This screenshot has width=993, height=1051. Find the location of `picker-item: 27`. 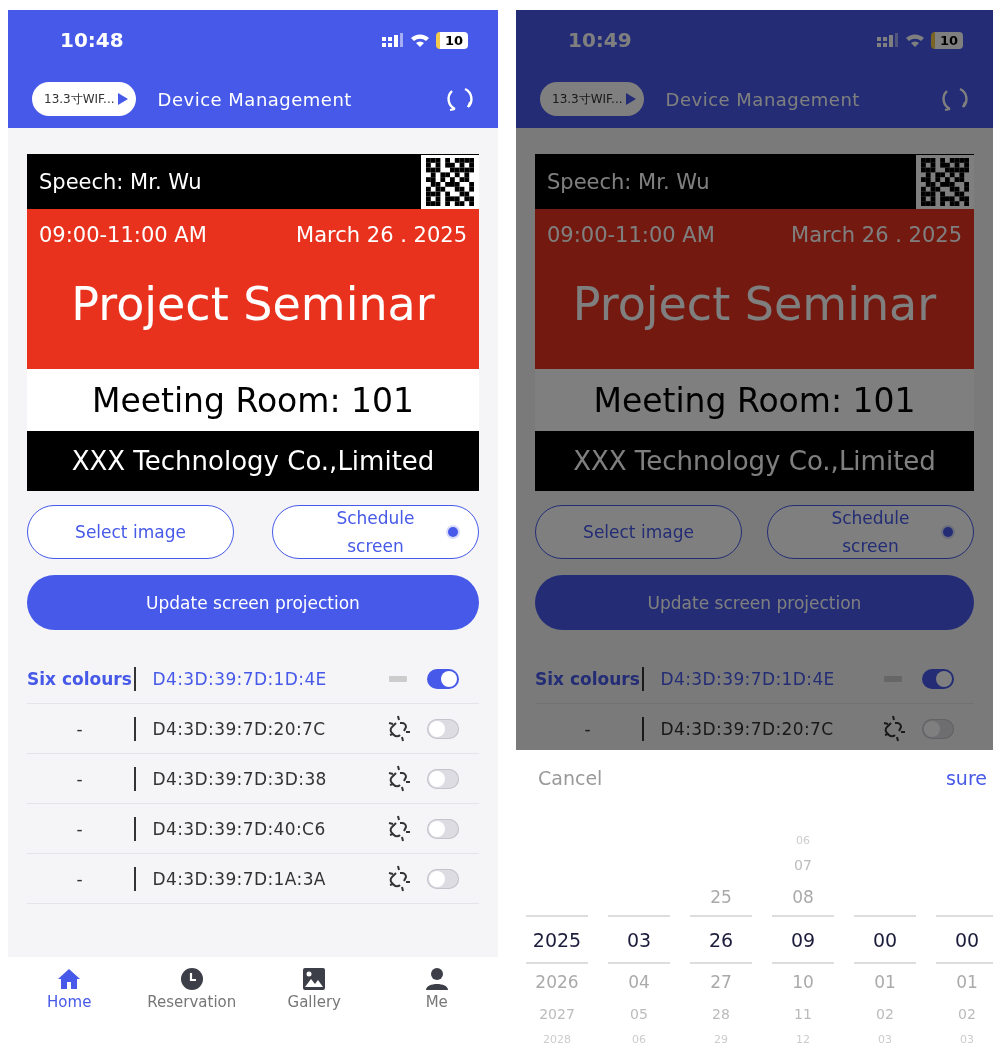

picker-item: 27 is located at coordinates (721, 982).